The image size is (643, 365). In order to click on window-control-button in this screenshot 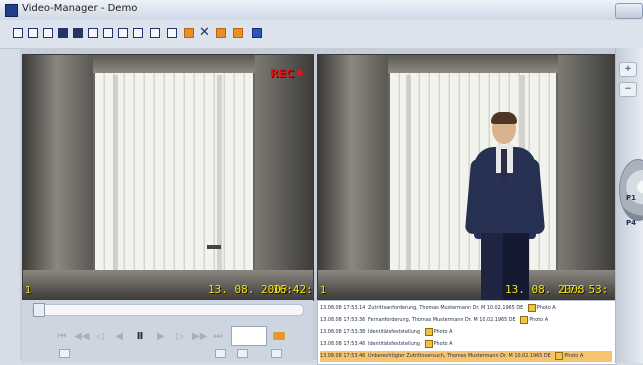, I will do `click(629, 11)`.